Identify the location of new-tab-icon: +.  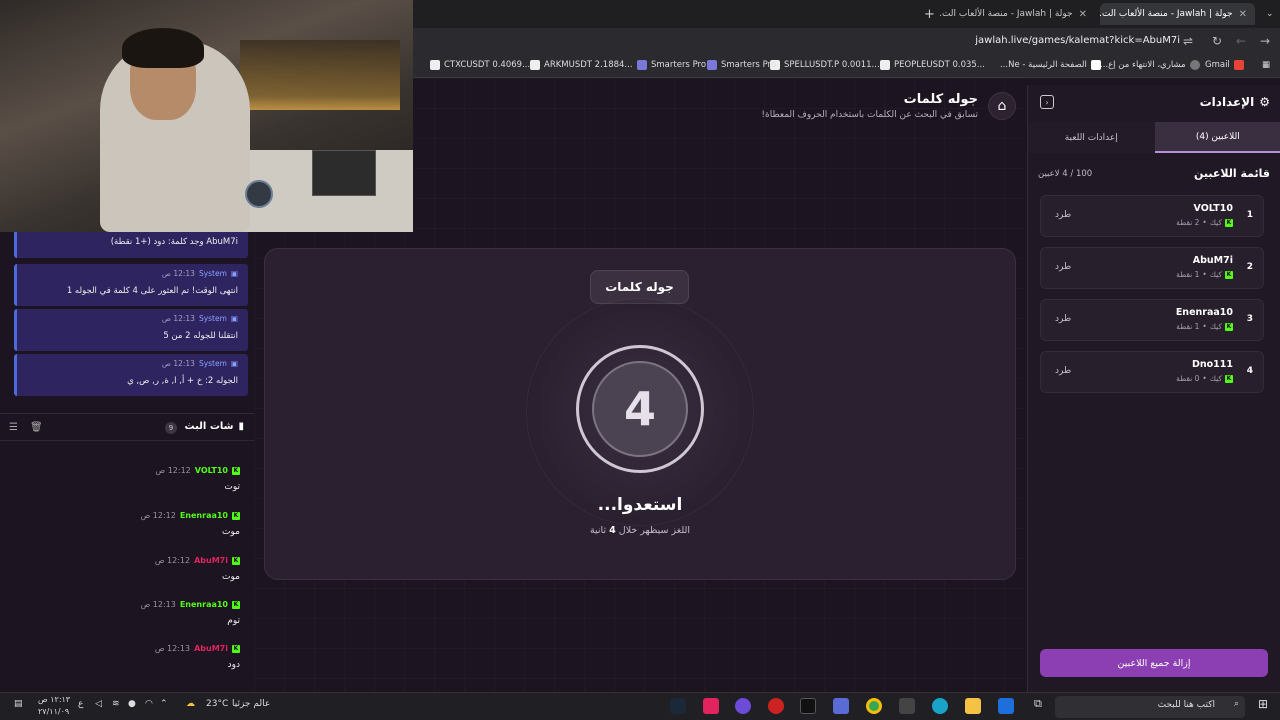
(929, 14).